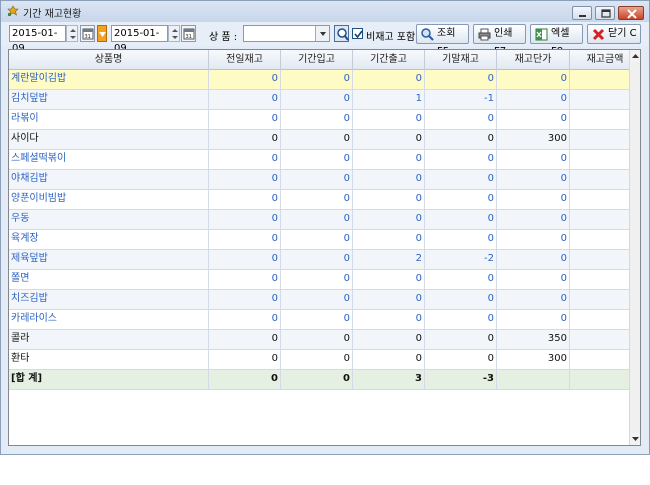 This screenshot has width=650, height=485. What do you see at coordinates (109, 139) in the screenshot?
I see `product-name-cell: 사이다` at bounding box center [109, 139].